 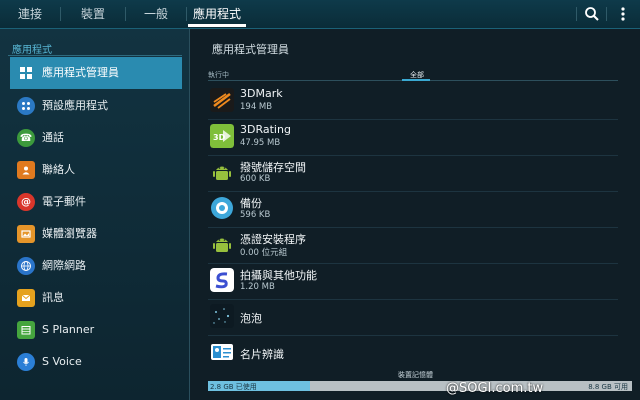 What do you see at coordinates (62, 361) in the screenshot?
I see `sidebar-item-label: S Voice` at bounding box center [62, 361].